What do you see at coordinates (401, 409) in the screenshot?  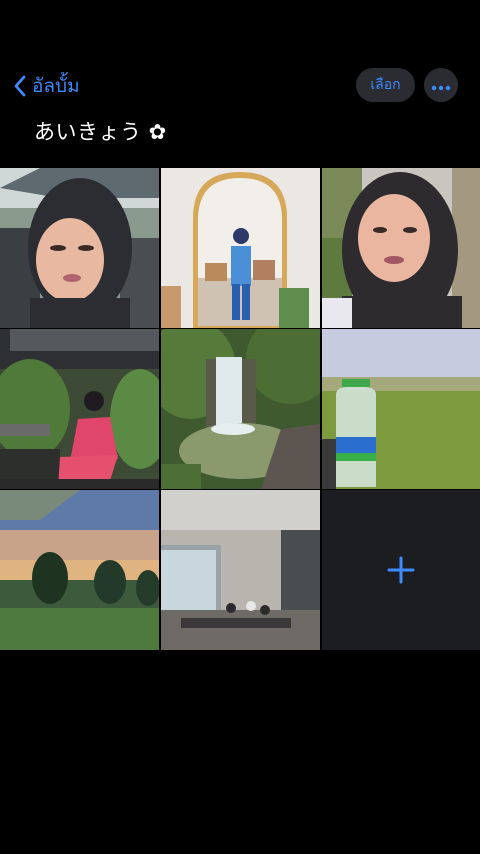 I see `photo-water-bottle-field` at bounding box center [401, 409].